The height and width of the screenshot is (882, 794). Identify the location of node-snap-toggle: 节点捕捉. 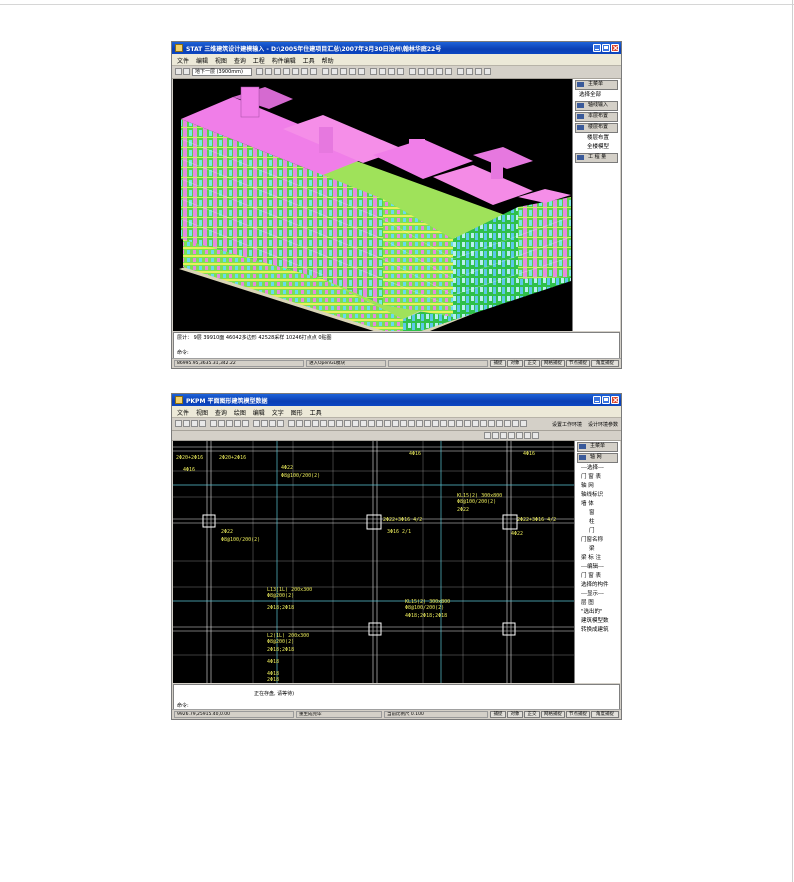
(578, 363).